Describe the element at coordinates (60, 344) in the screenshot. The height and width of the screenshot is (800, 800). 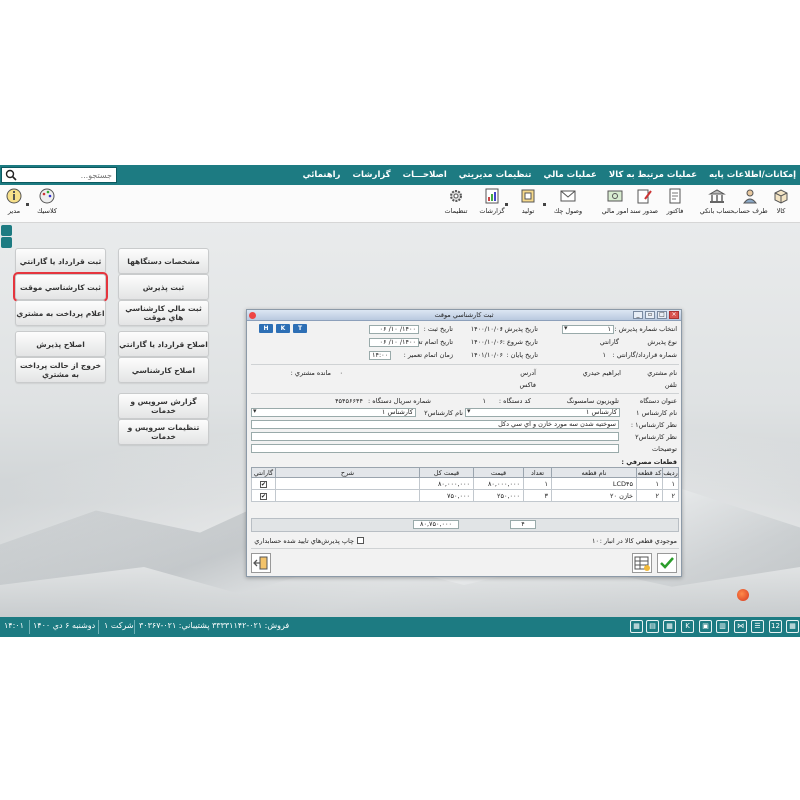
I see `btn-edit-reception: اصلاح پذيرش` at that location.